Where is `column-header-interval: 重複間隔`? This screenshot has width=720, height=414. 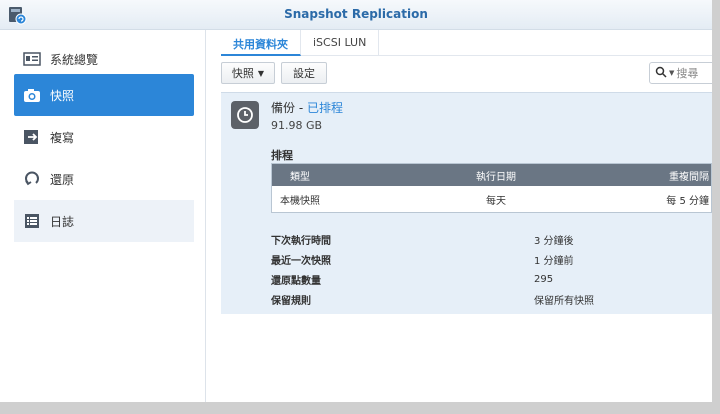 column-header-interval: 重複間隔 is located at coordinates (689, 177).